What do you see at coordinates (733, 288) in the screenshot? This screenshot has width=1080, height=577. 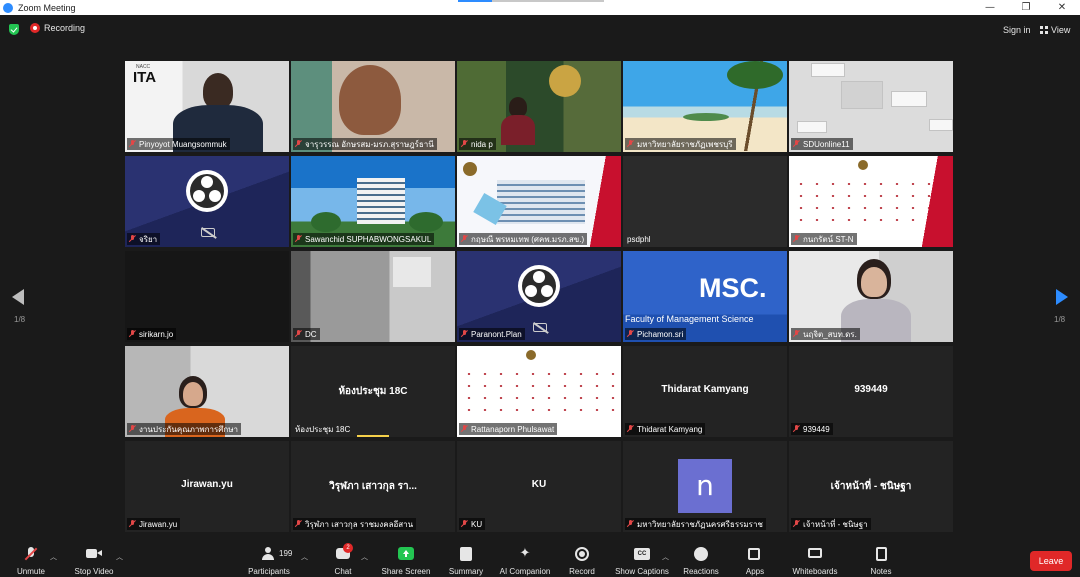 I see `msc-logo-text: MSC.` at bounding box center [733, 288].